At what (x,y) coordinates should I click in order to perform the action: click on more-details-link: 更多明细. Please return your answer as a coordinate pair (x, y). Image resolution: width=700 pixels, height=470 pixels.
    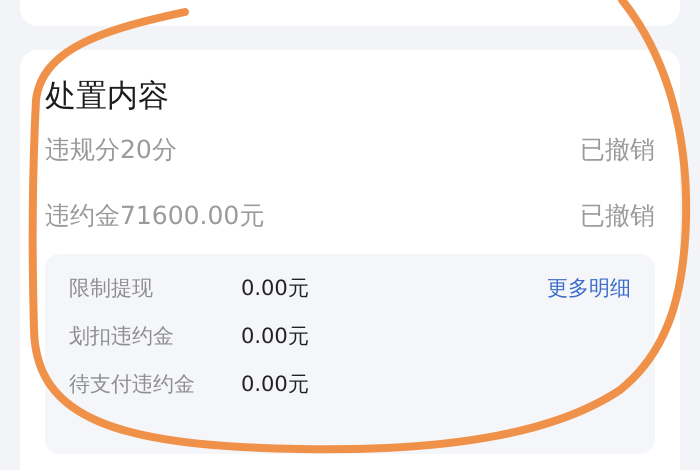
    Looking at the image, I should click on (589, 288).